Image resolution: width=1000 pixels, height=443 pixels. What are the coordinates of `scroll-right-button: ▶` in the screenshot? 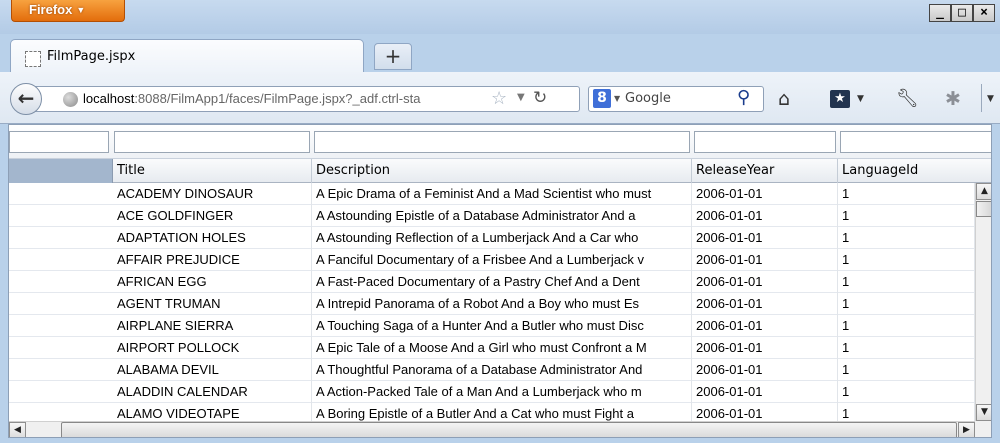 It's located at (966, 429).